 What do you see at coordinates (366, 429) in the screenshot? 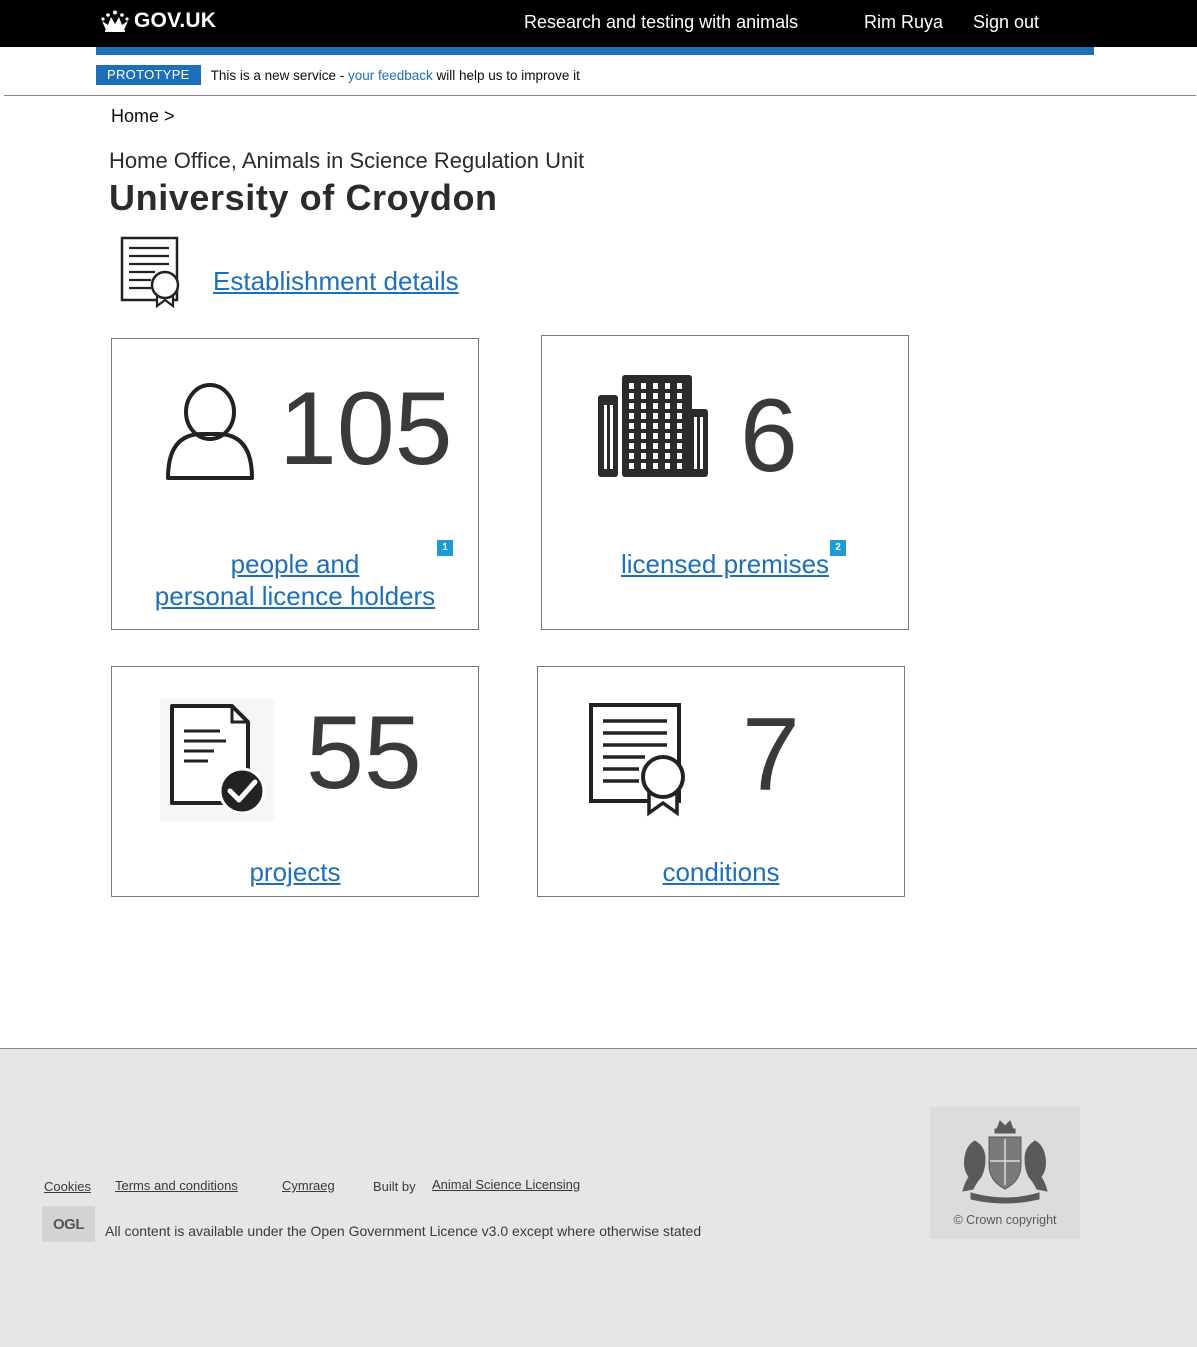
I see `people-count: 105` at bounding box center [366, 429].